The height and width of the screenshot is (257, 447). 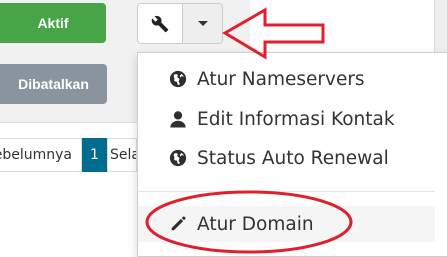 I want to click on dropdown-toggle-button, so click(x=203, y=23).